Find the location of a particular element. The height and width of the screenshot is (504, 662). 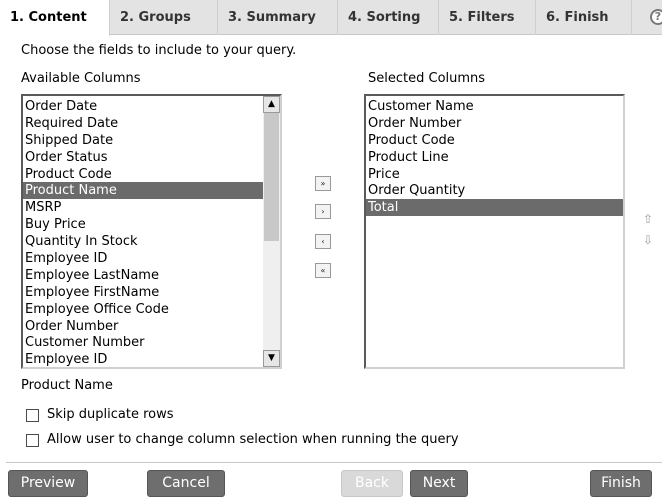

available-list-item: Customer Number is located at coordinates (143, 342).